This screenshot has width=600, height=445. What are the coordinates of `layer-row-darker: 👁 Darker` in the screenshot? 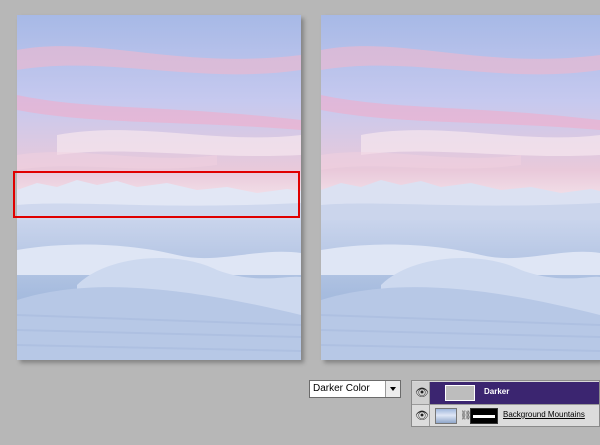 It's located at (505, 393).